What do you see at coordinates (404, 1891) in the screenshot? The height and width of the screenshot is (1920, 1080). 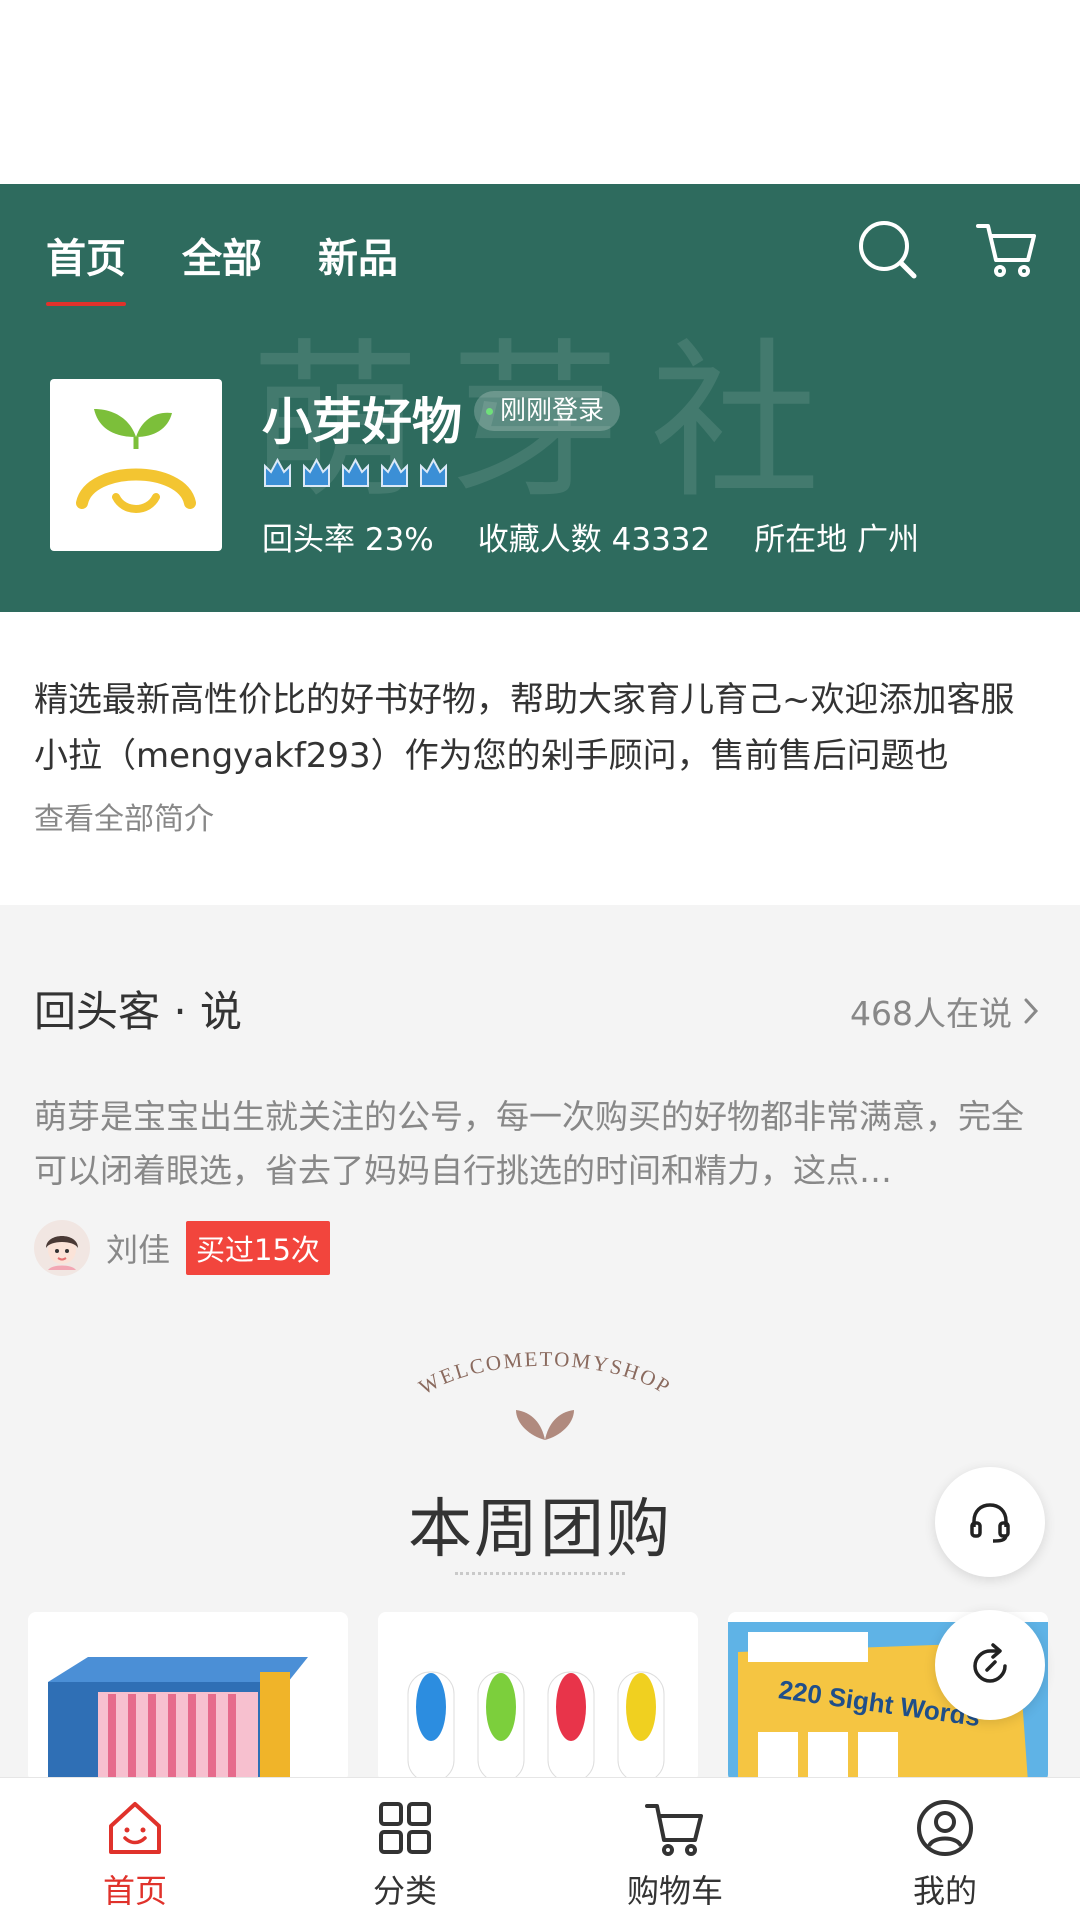 I see `bottom-nav-label: 分类` at bounding box center [404, 1891].